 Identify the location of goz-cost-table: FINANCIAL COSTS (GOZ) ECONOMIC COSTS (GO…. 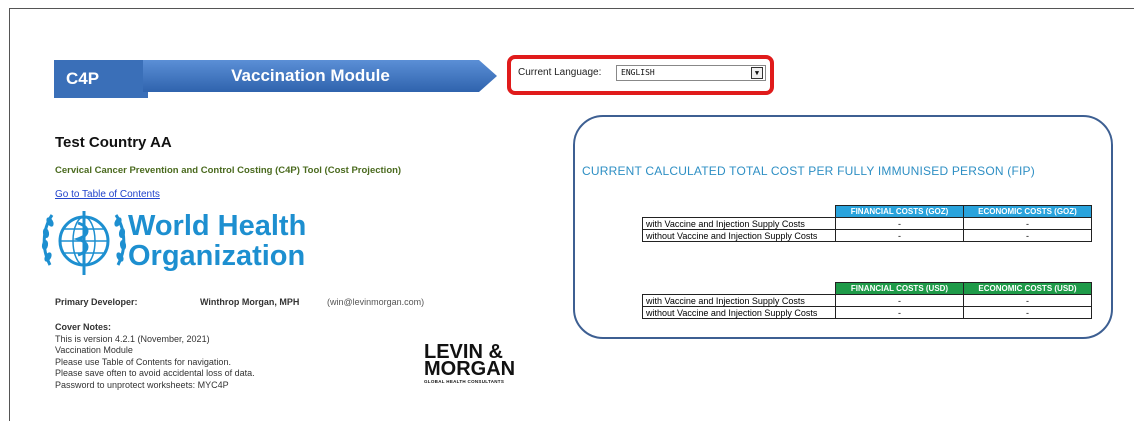
(867, 223).